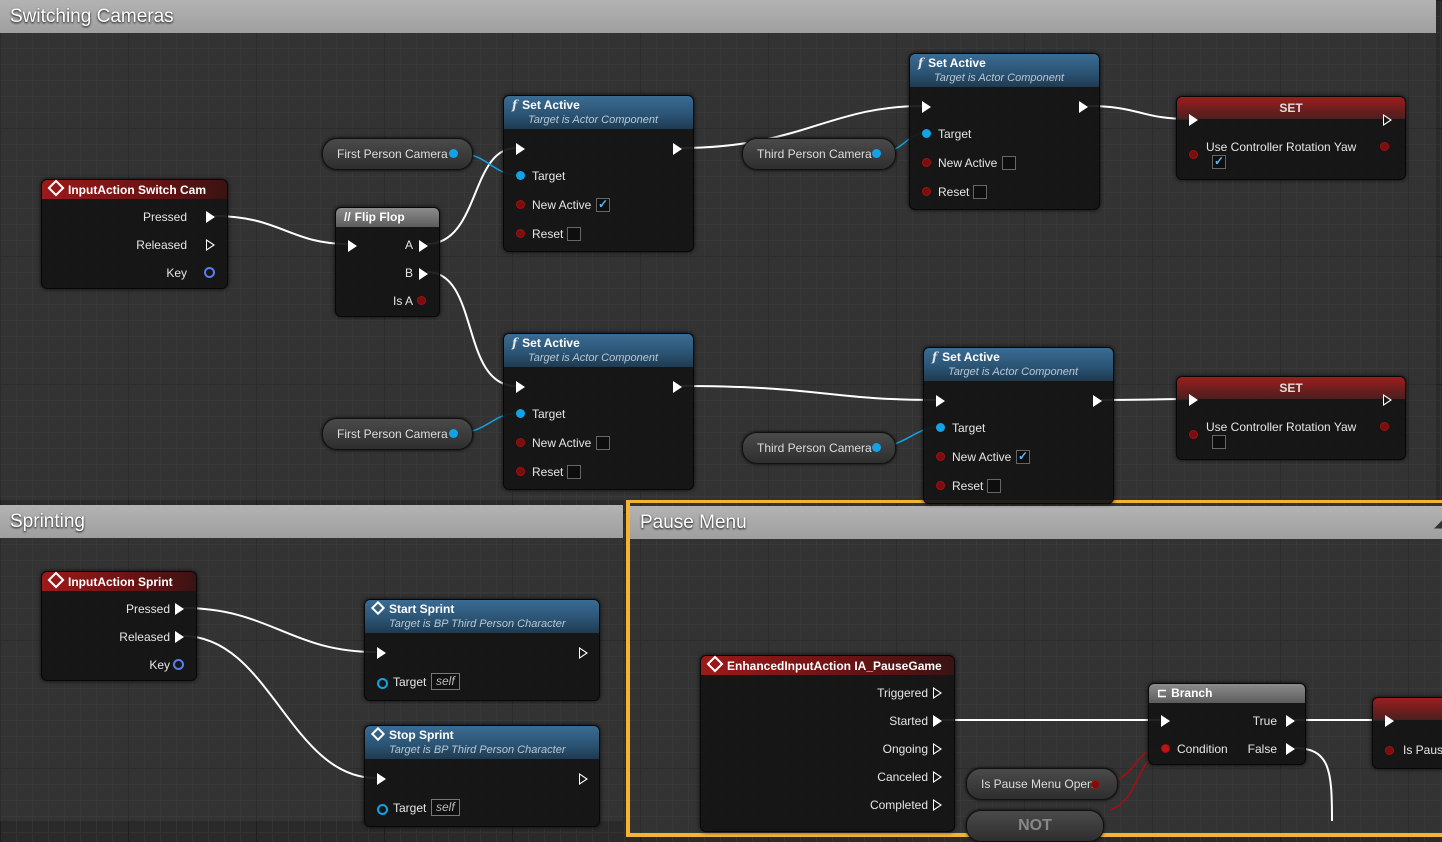  I want to click on node-inputaction-sprint: InputAction Sprint Pressed Released Key, so click(119, 626).